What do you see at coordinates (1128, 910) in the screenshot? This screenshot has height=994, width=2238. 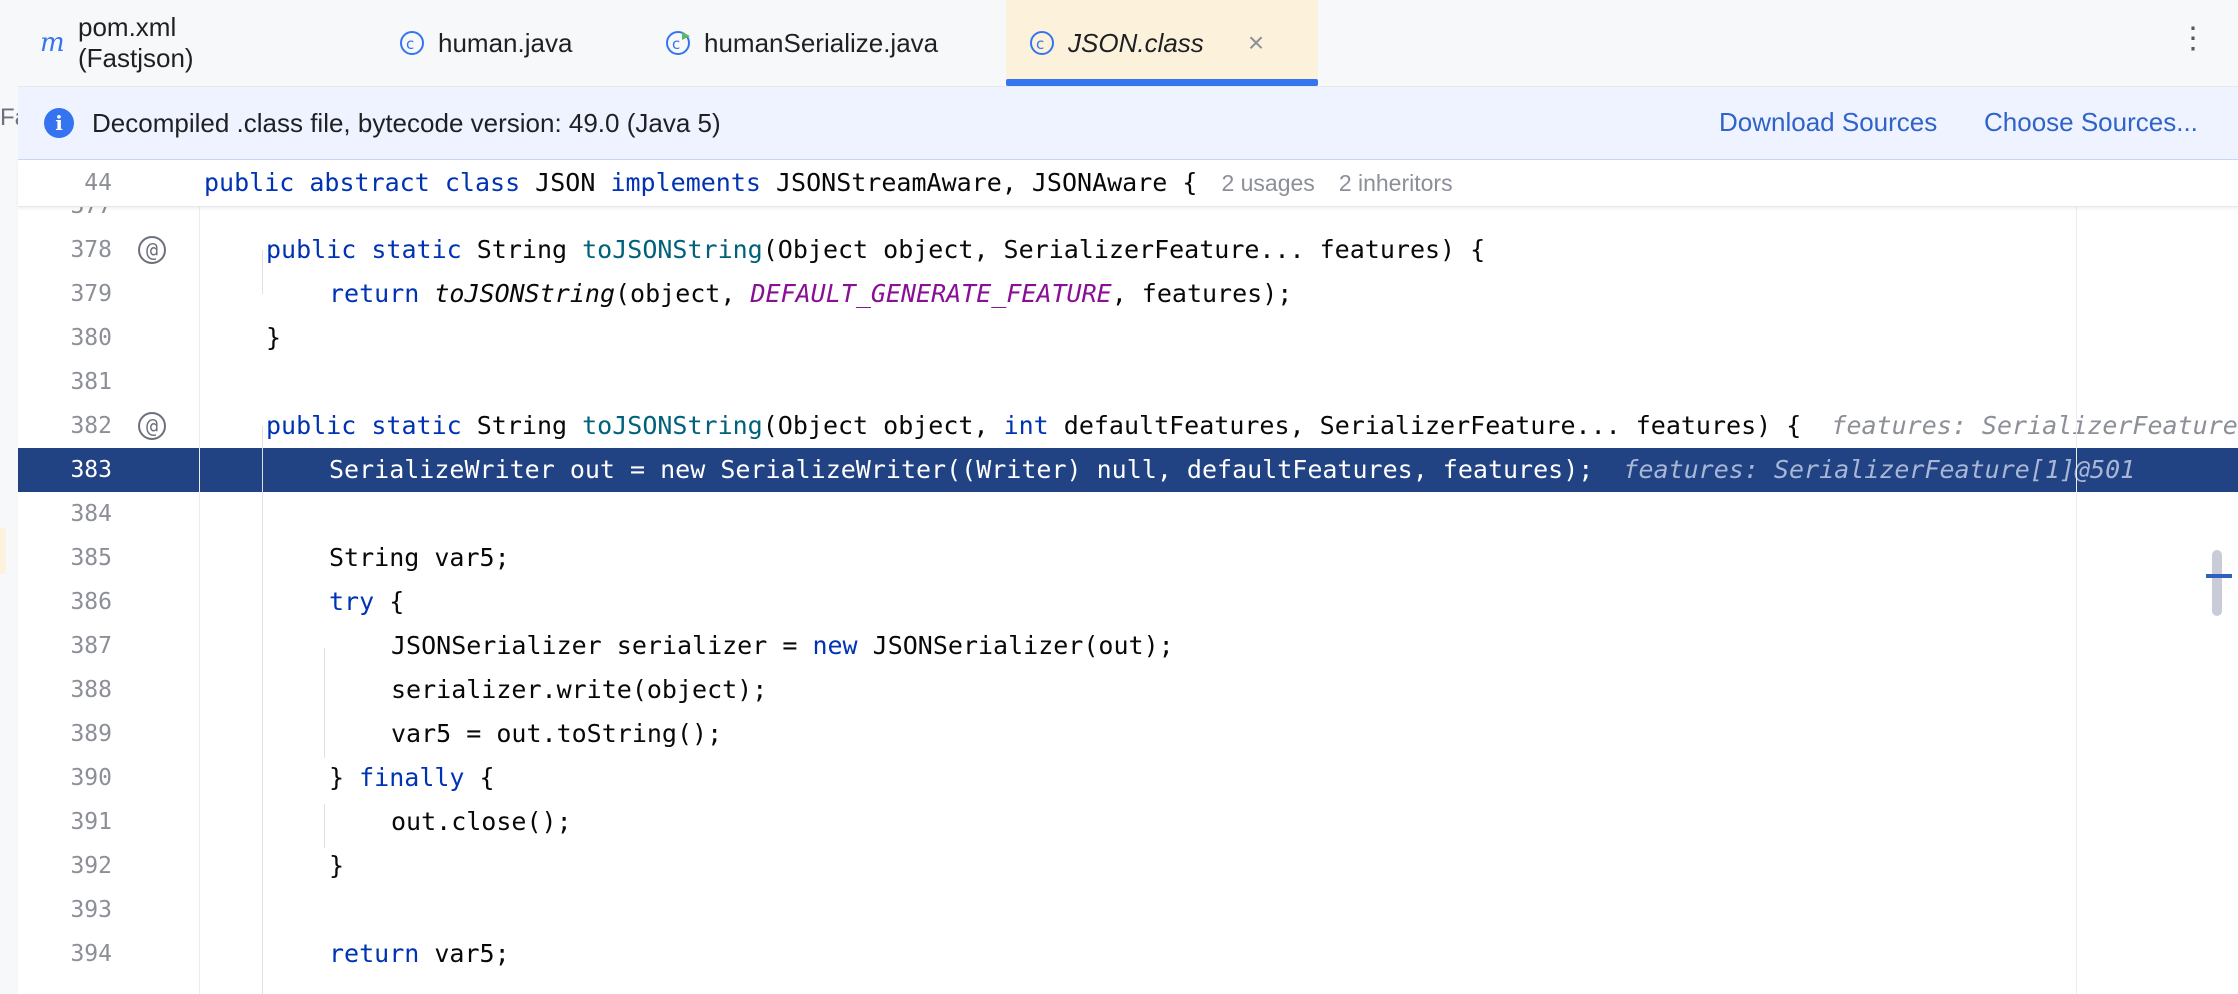 I see `code-line: 393` at bounding box center [1128, 910].